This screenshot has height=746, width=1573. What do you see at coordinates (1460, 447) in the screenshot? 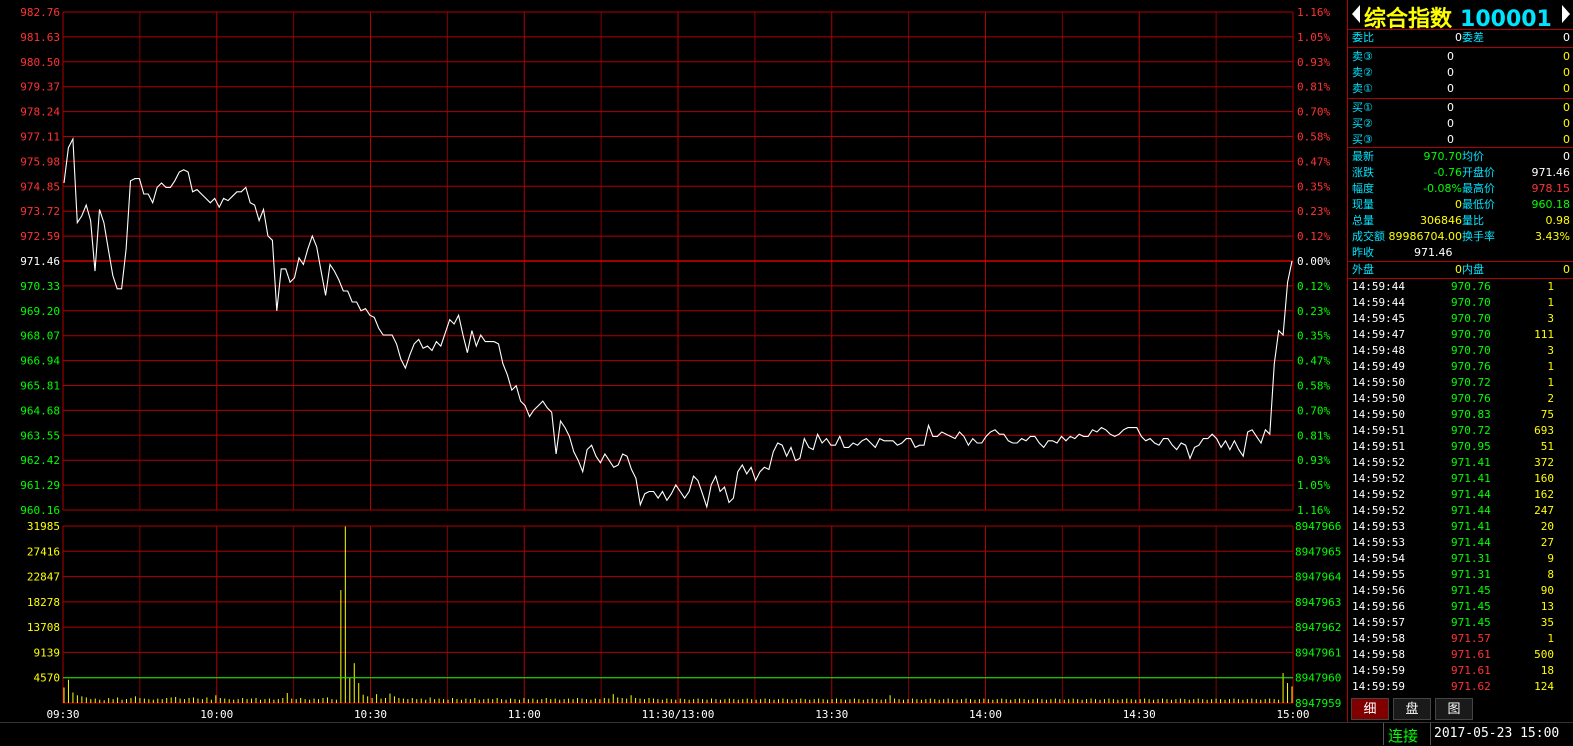
I see `trade-tick-row: 14:59:51 970.95 51` at bounding box center [1460, 447].